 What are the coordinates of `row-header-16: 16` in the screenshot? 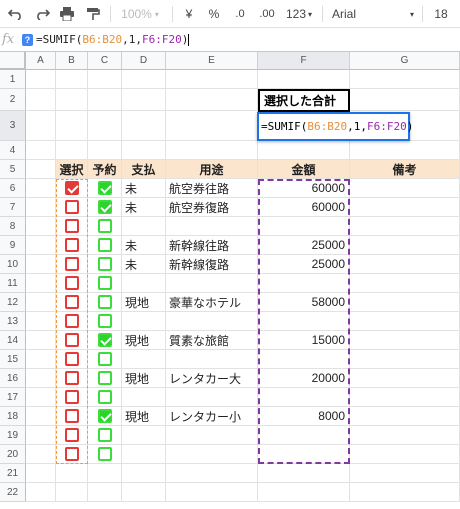 It's located at (13, 378).